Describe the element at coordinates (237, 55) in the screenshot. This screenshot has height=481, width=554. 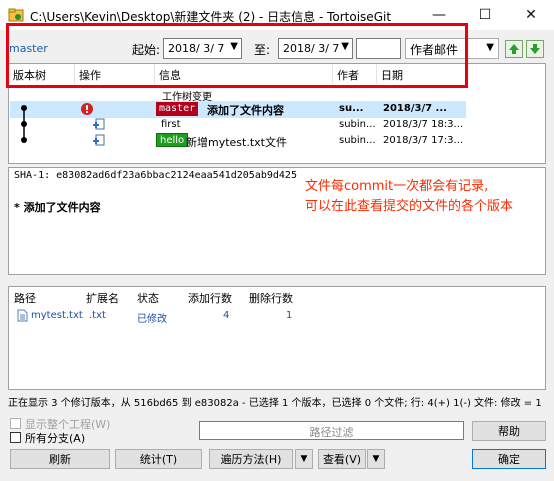
I see `highlight-box` at that location.